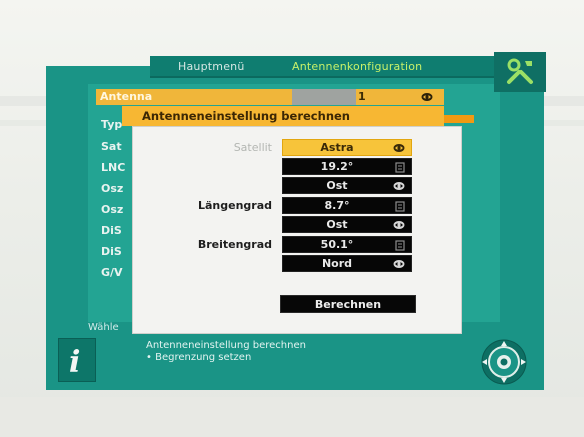  I want to click on satellite-value: Astra, so click(337, 147).